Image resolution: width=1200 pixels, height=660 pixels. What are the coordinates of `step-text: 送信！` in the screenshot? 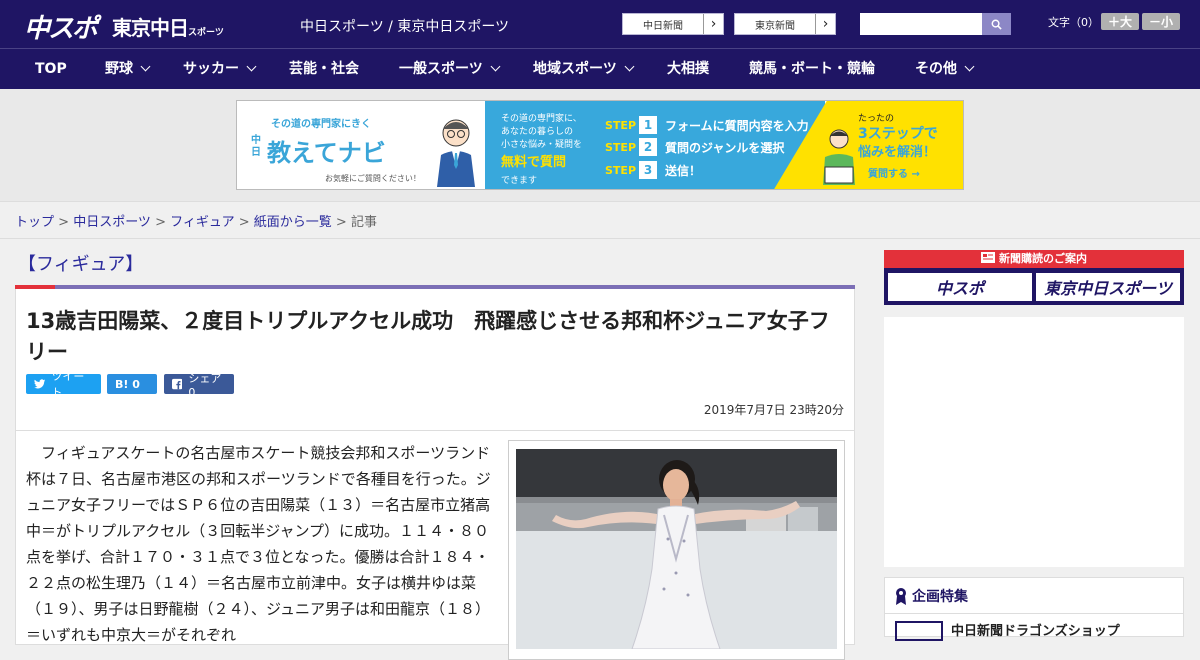 It's located at (683, 170).